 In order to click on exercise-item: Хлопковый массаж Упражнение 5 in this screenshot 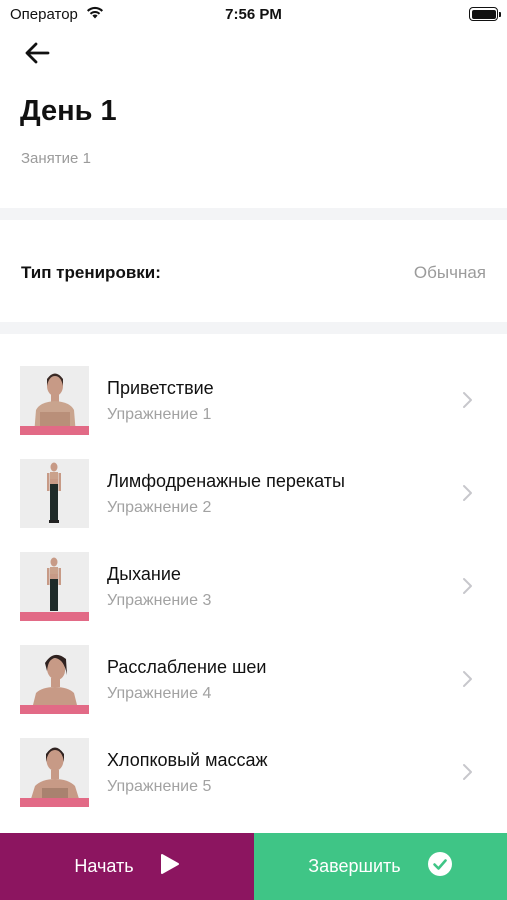, I will do `click(253, 778)`.